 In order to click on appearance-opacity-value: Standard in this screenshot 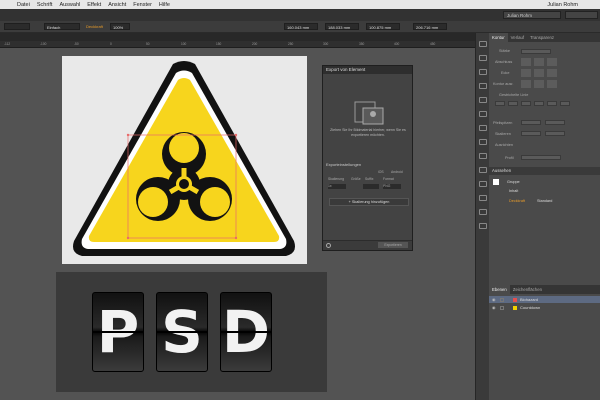, I will do `click(545, 201)`.